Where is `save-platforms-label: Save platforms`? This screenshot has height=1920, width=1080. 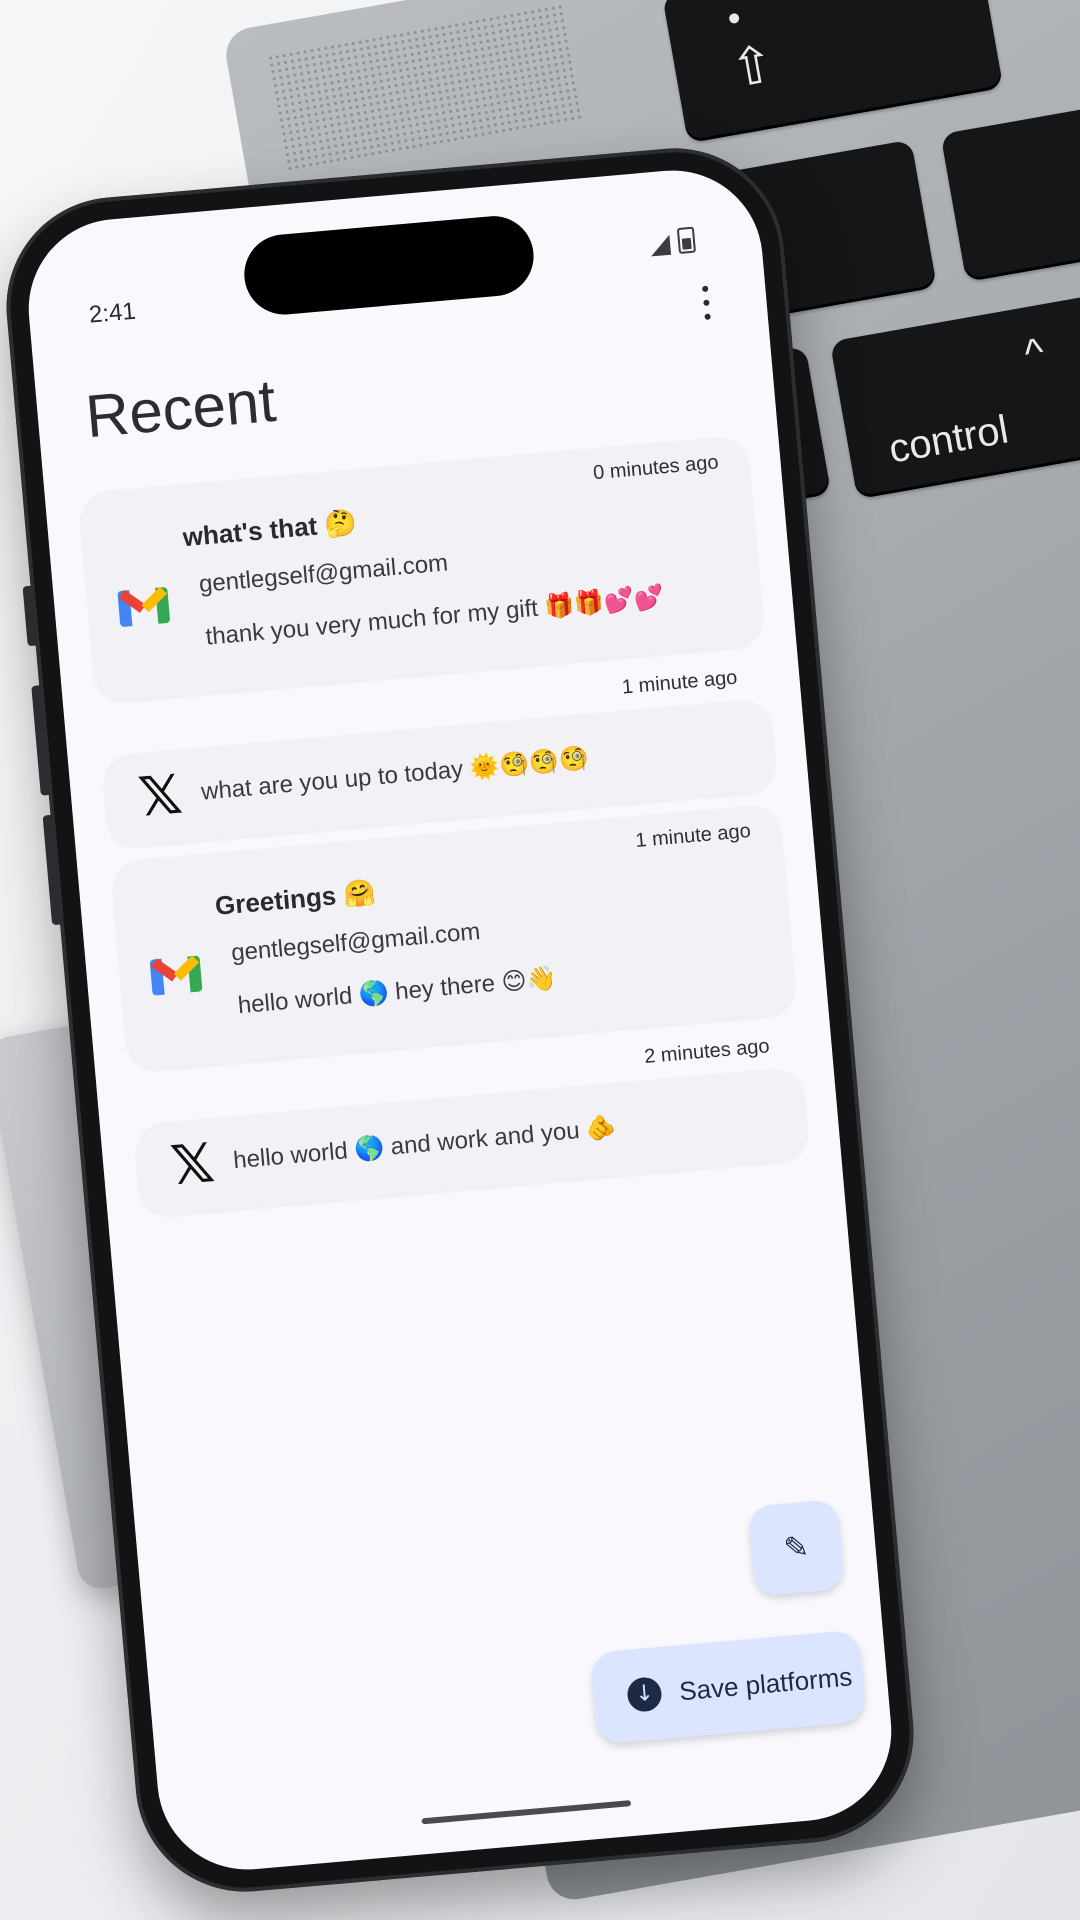
save-platforms-label: Save platforms is located at coordinates (766, 1683).